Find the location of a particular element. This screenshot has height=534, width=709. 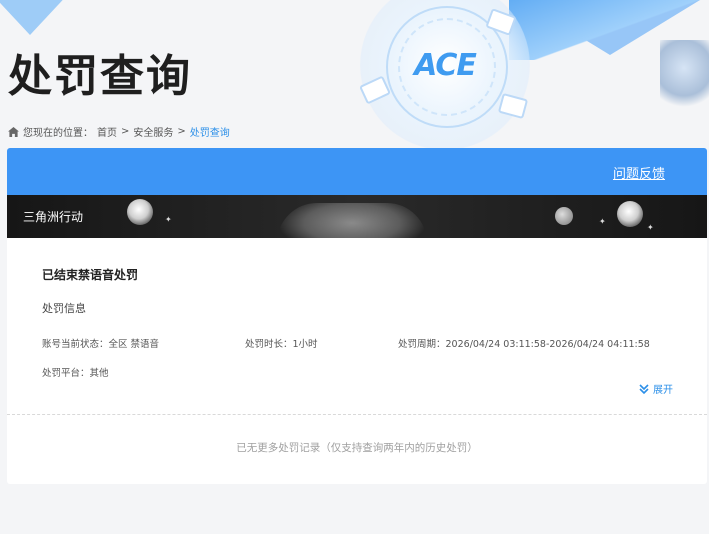

expand-button: 展开 is located at coordinates (655, 388).